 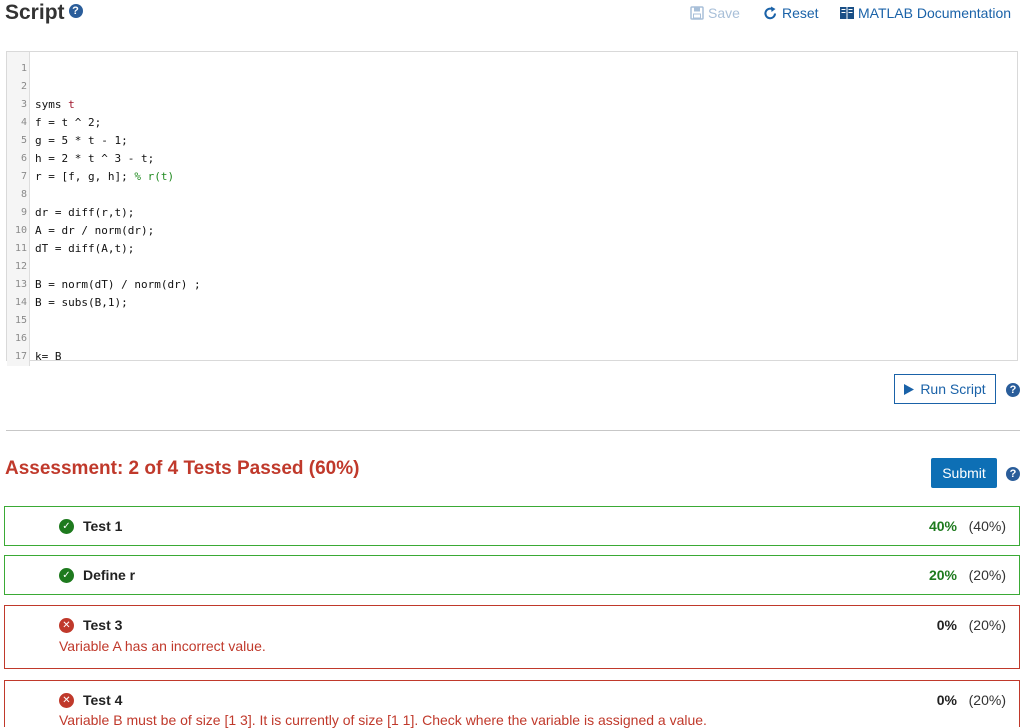 I want to click on run-help-icon: ?, so click(x=1013, y=390).